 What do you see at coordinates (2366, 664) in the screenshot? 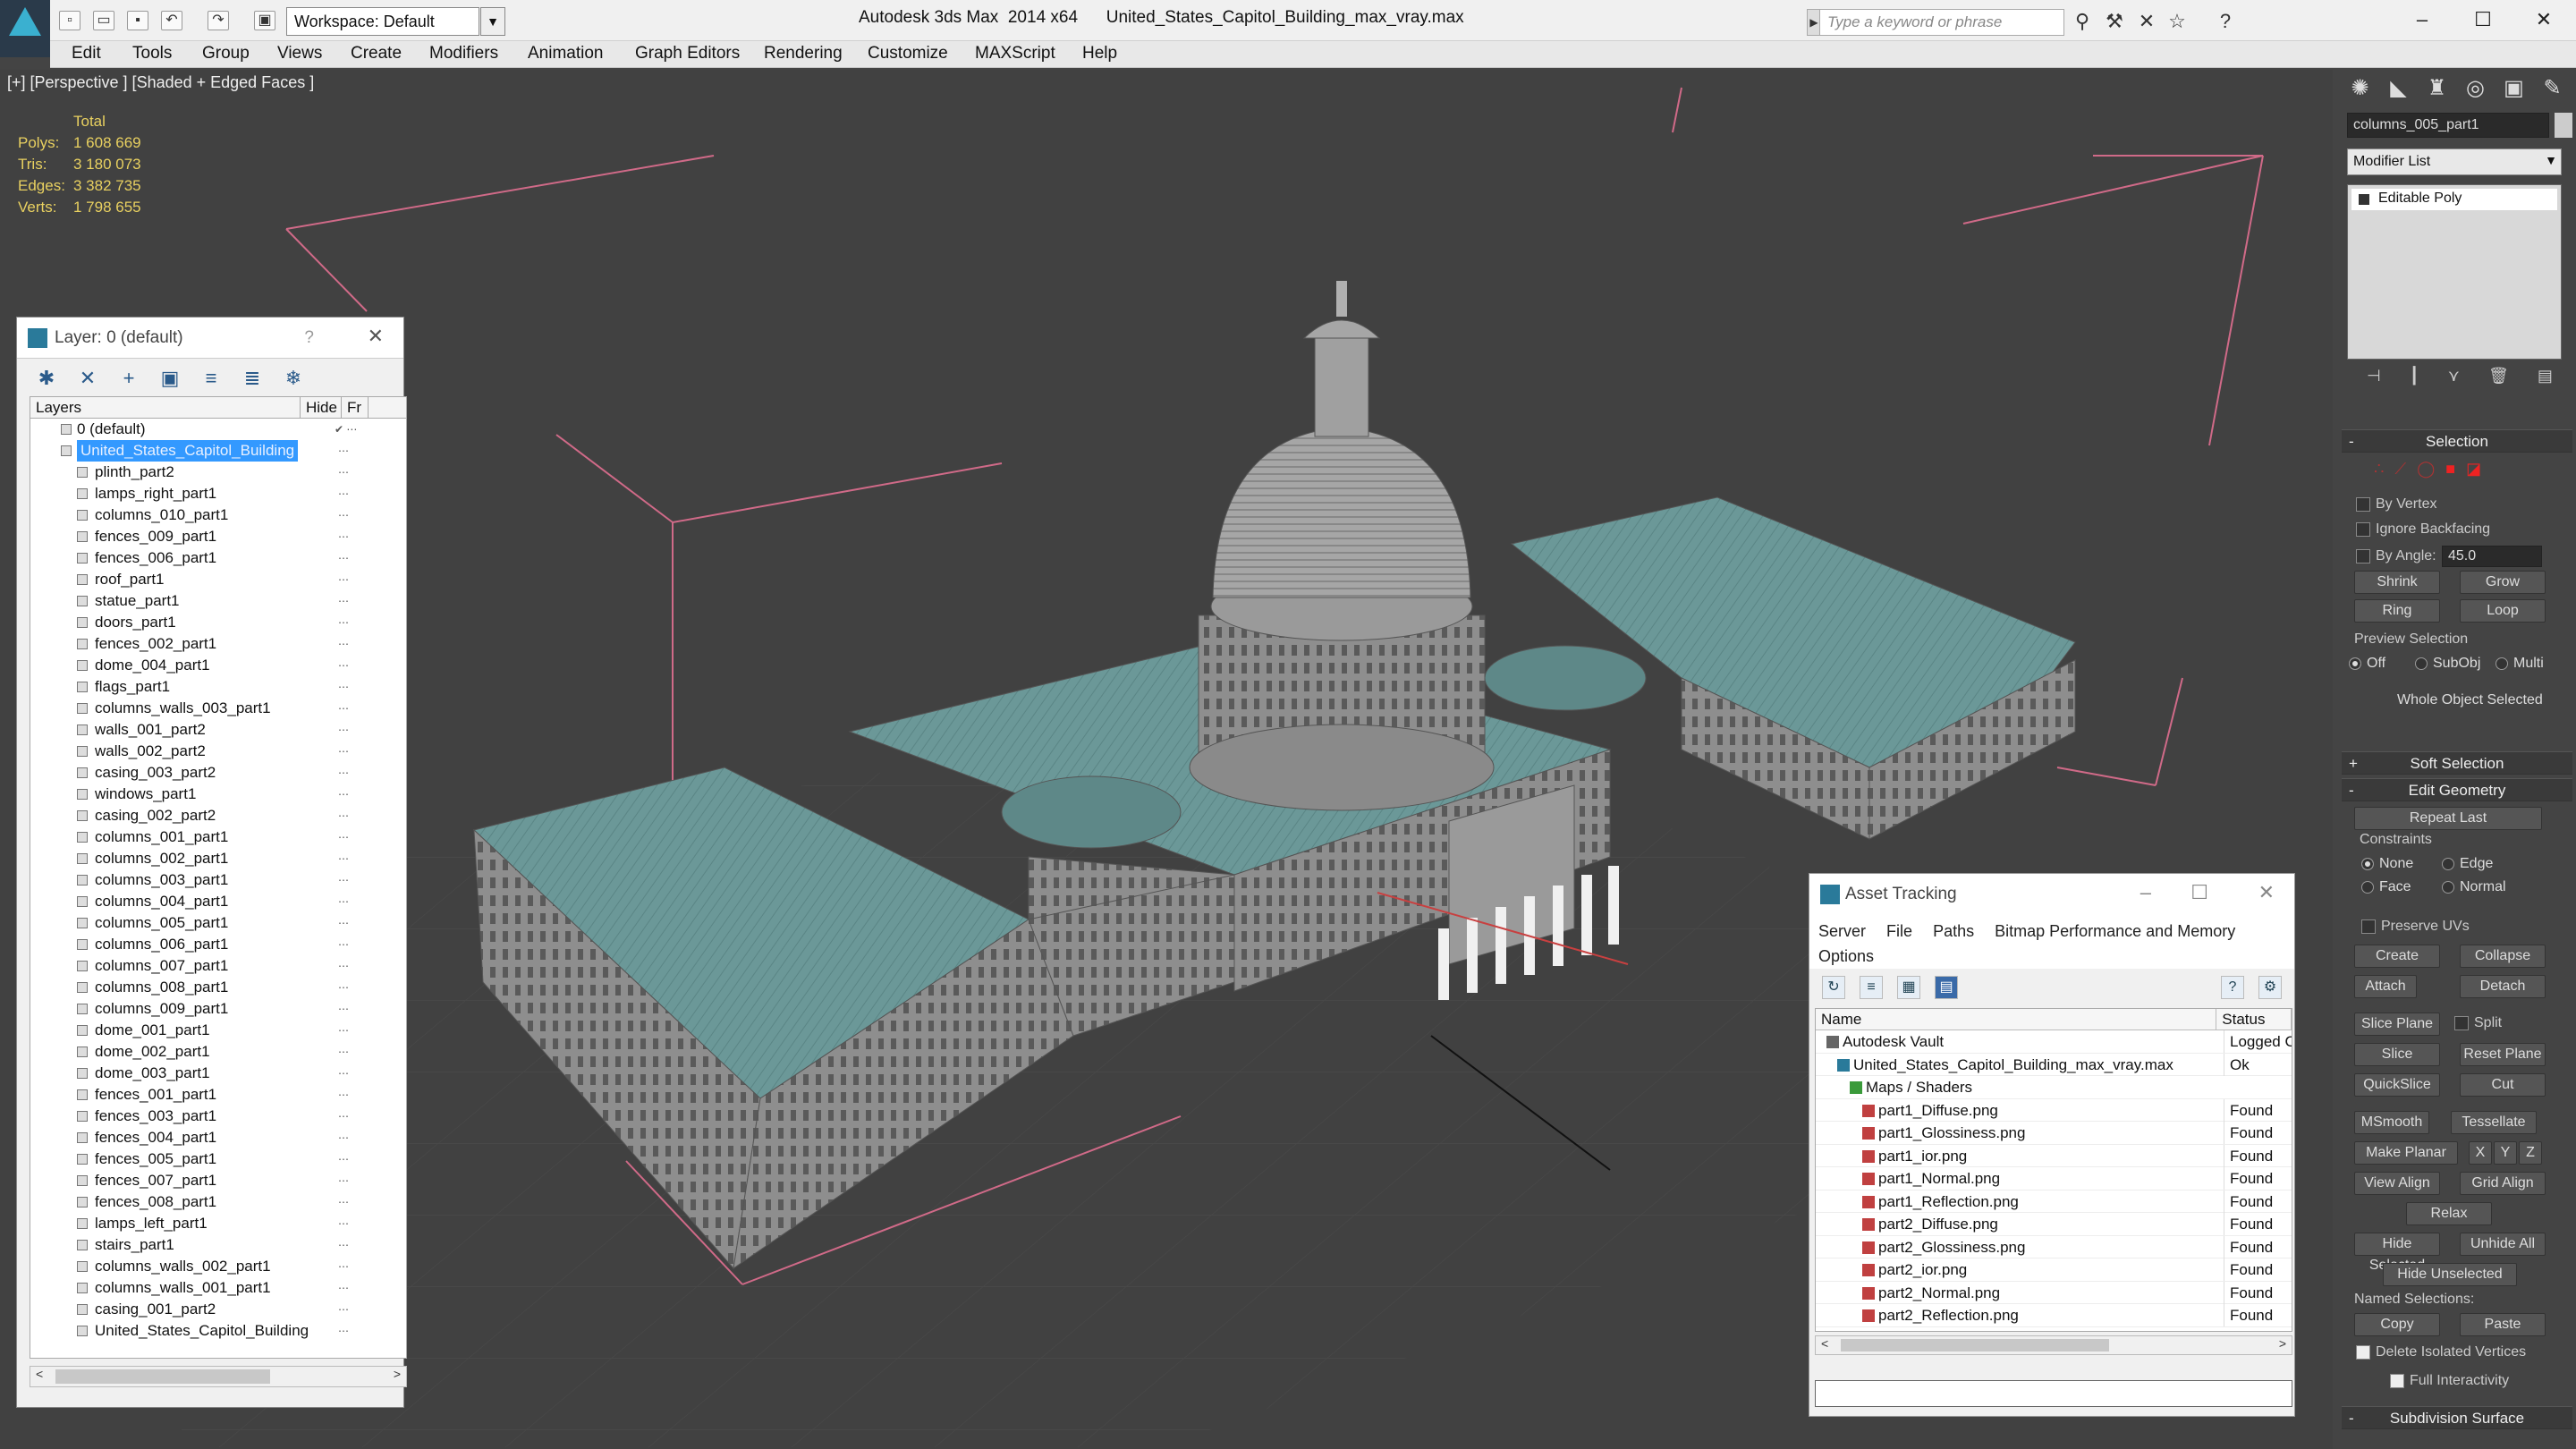
I see `preview-off-radio: Off` at bounding box center [2366, 664].